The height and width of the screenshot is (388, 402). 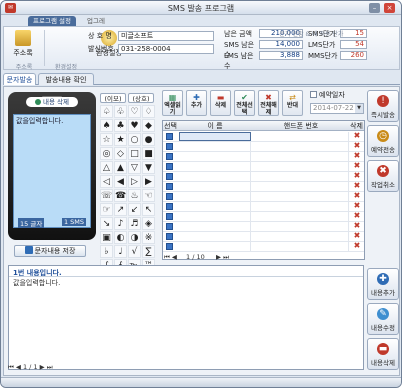 What do you see at coordinates (15, 367) in the screenshot?
I see `msg-prev-icon: ⏮ ◀` at bounding box center [15, 367].